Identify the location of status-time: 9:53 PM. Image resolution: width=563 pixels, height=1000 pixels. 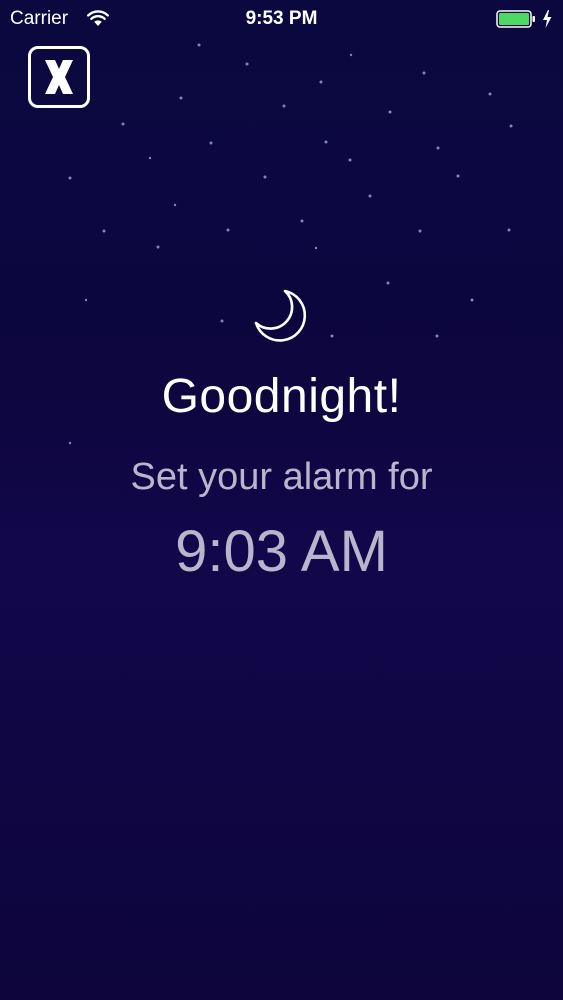
(281, 18).